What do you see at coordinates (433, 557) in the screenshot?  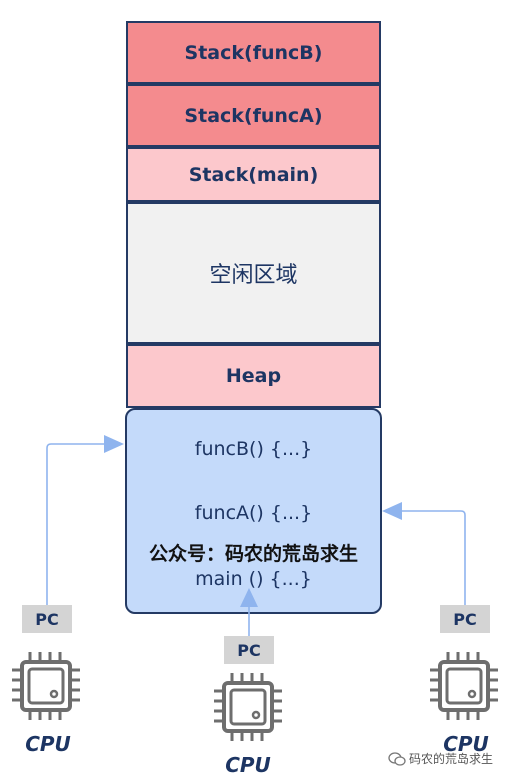 I see `arrow-cpu-right-path` at bounding box center [433, 557].